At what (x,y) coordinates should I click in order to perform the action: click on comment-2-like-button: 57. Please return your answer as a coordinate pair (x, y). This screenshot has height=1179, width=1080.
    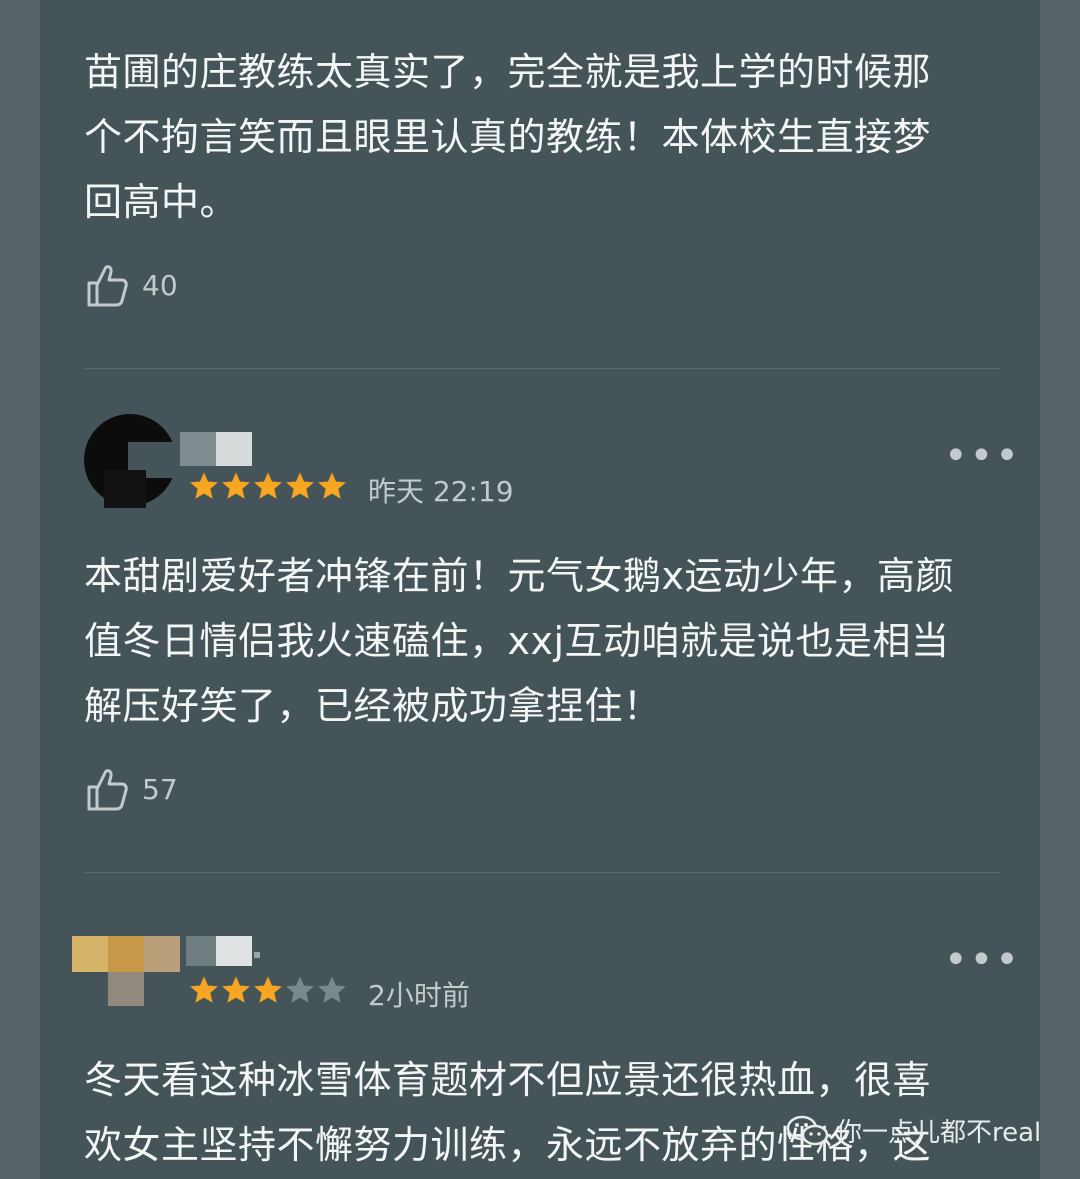
    Looking at the image, I should click on (132, 789).